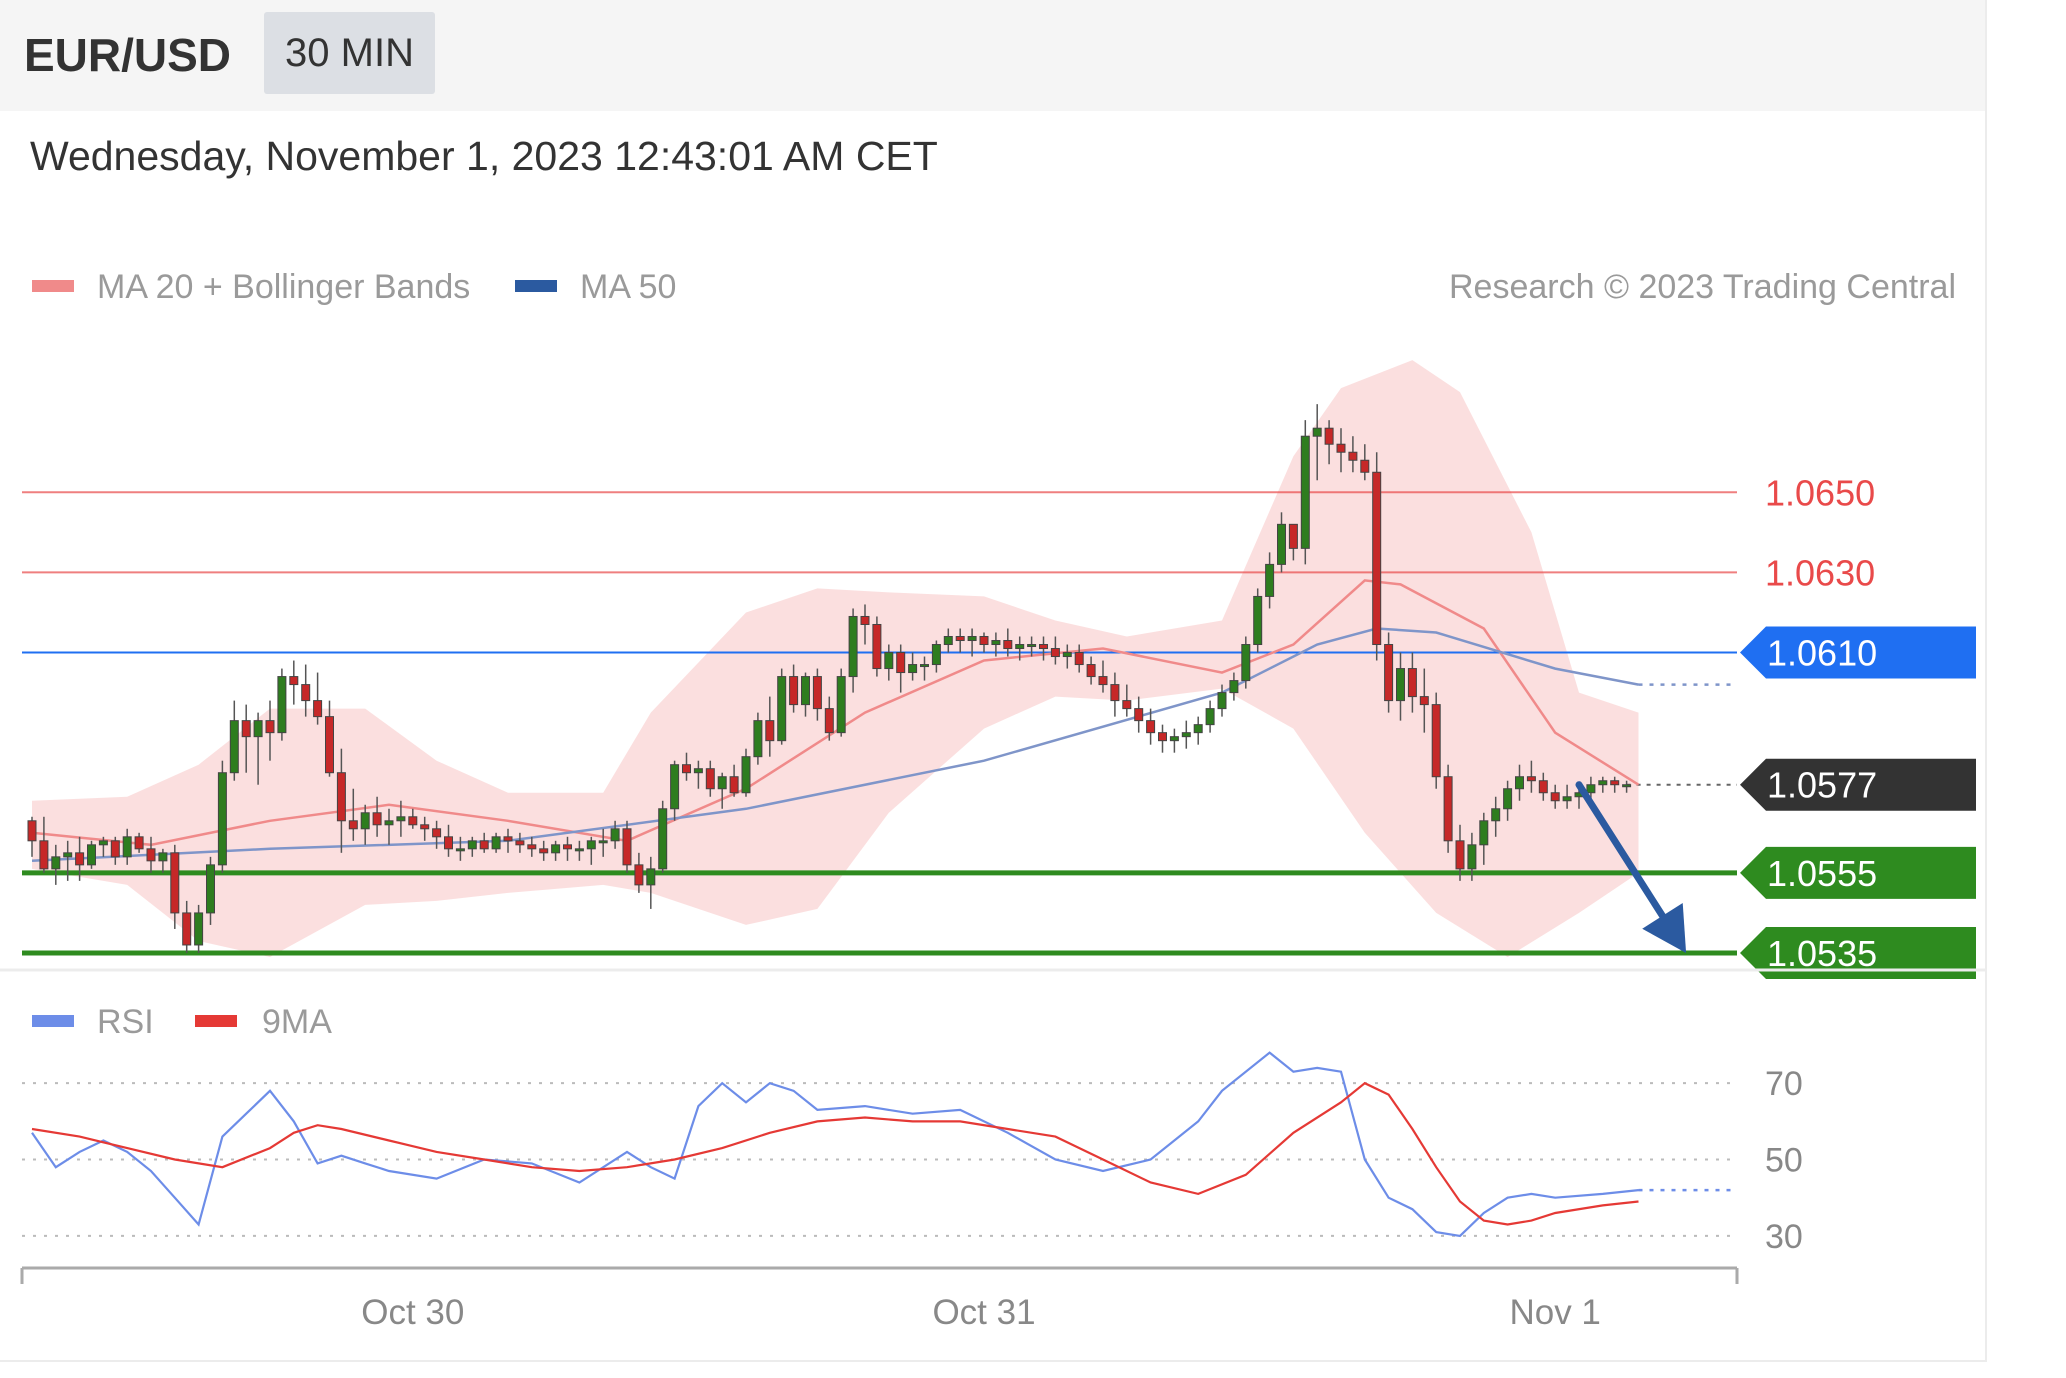 This screenshot has width=2066, height=1378. I want to click on ma20-legend-swatch, so click(53, 286).